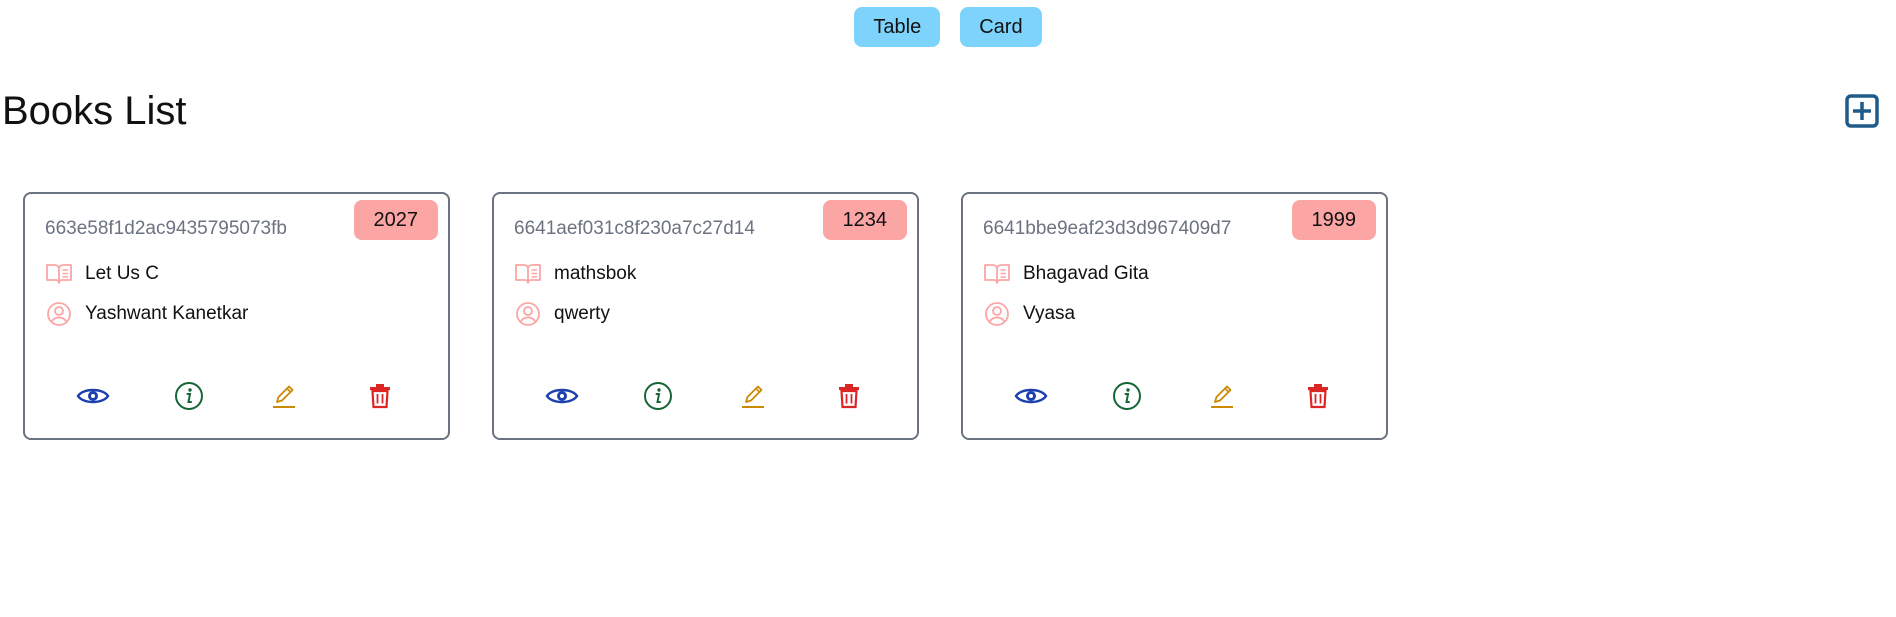 This screenshot has height=617, width=1896. What do you see at coordinates (94, 110) in the screenshot?
I see `page-title: Books List` at bounding box center [94, 110].